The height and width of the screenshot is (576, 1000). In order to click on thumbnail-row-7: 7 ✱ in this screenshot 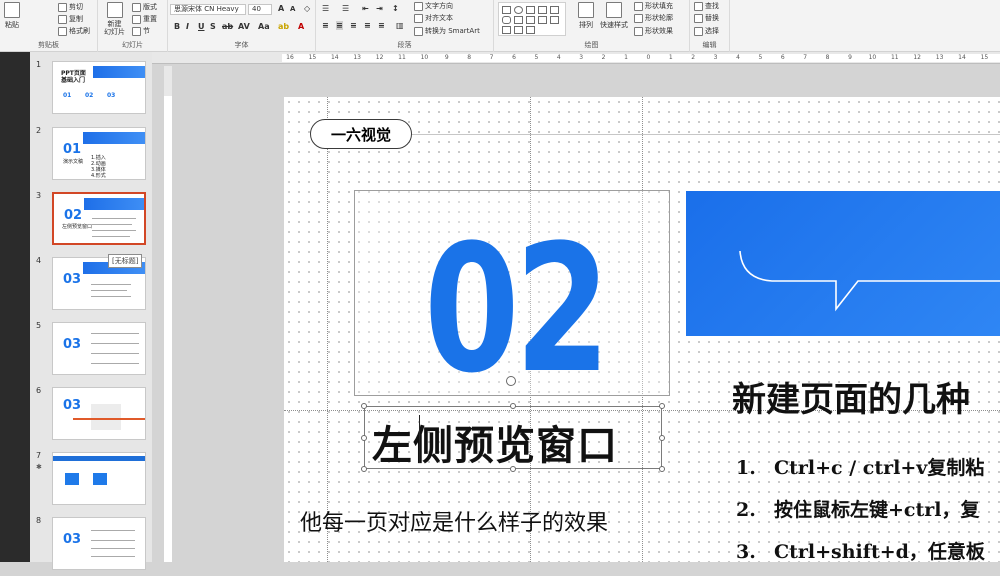, I will do `click(91, 480)`.